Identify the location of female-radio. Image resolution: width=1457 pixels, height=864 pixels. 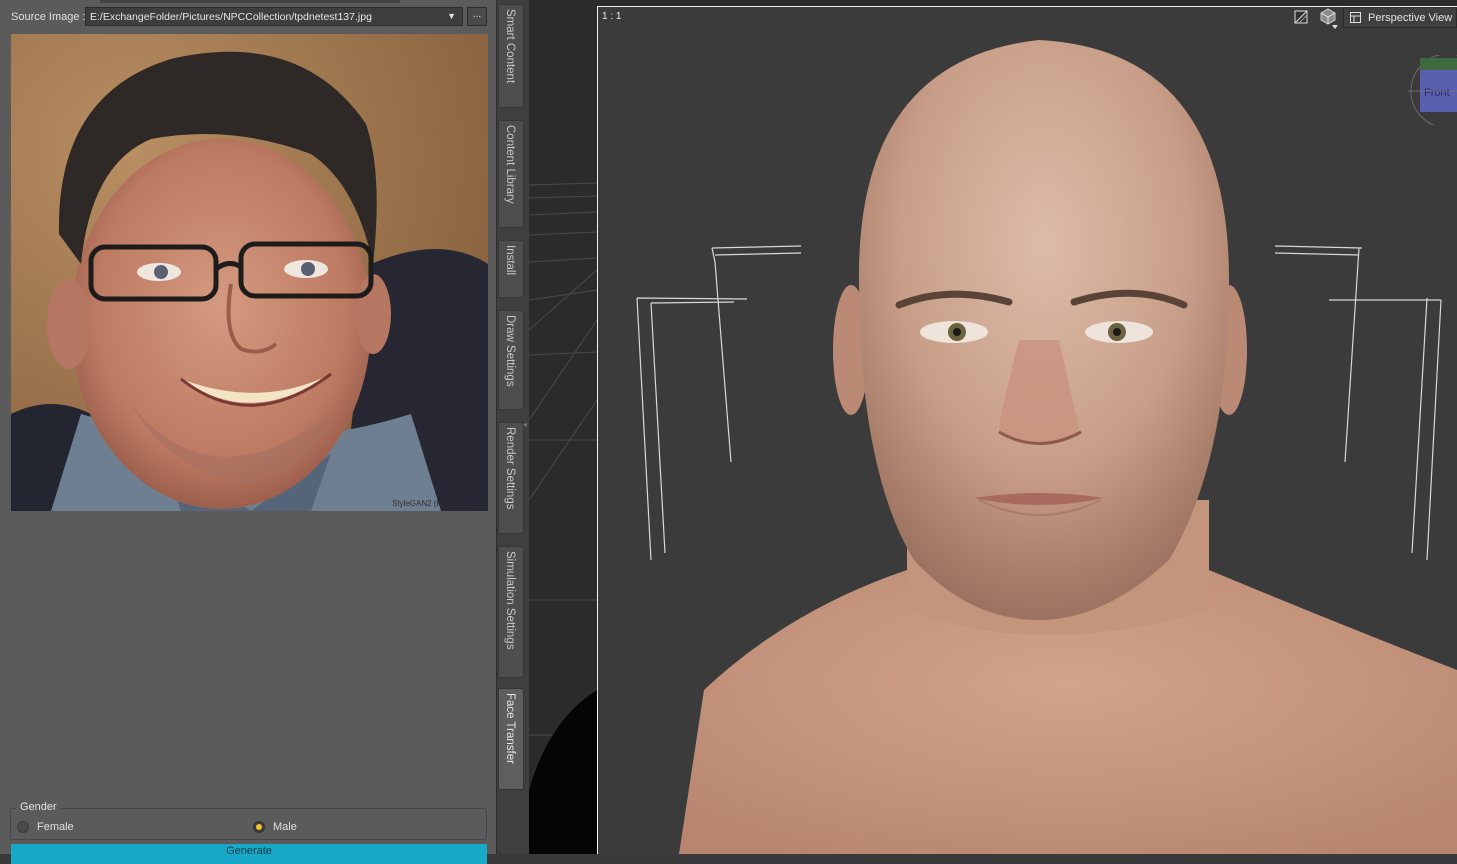
(23, 827).